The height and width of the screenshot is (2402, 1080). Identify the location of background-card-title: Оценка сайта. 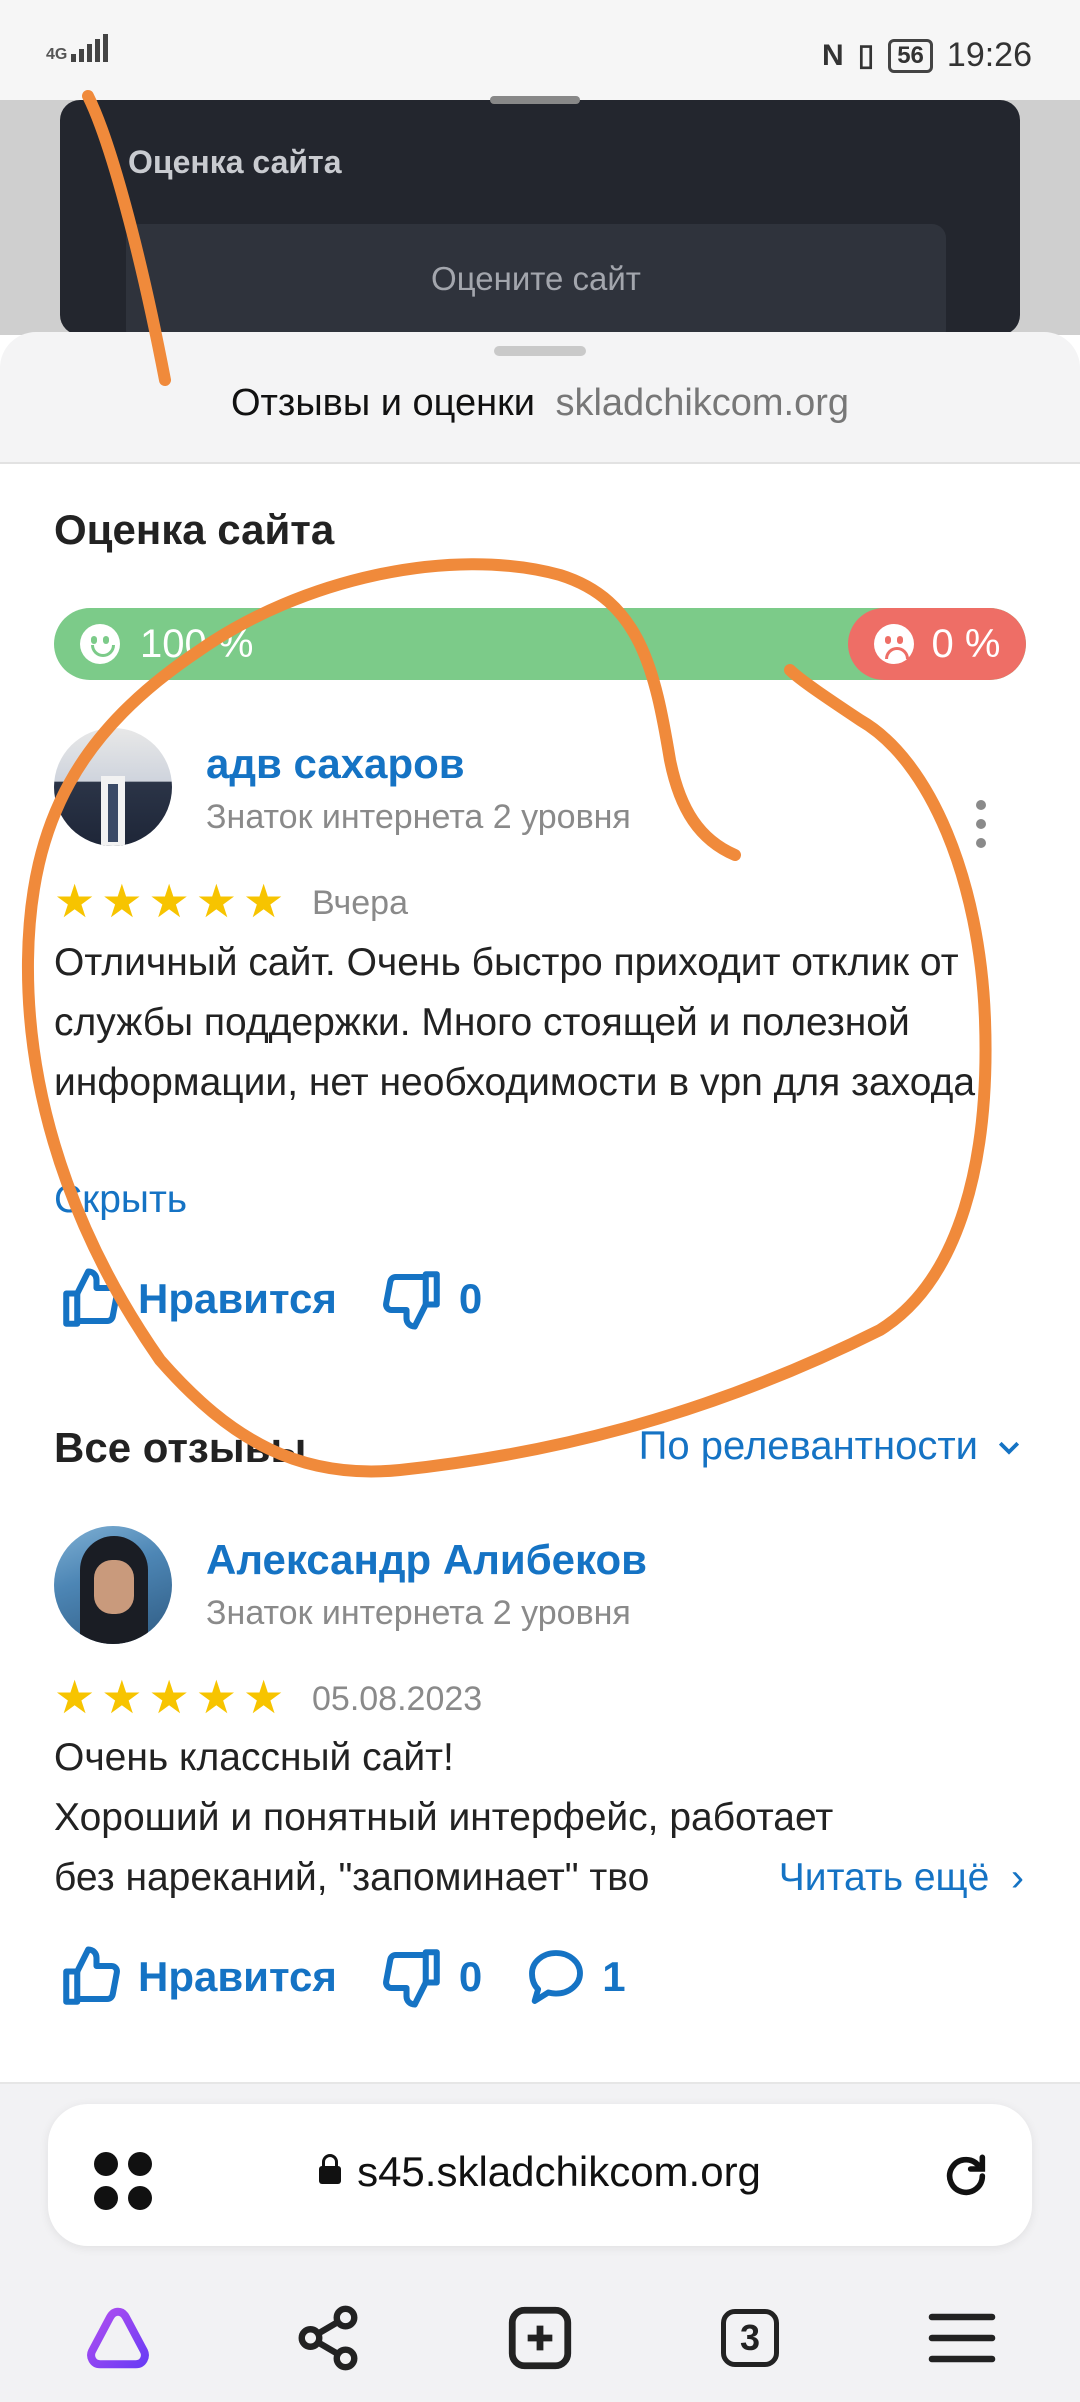
(235, 162).